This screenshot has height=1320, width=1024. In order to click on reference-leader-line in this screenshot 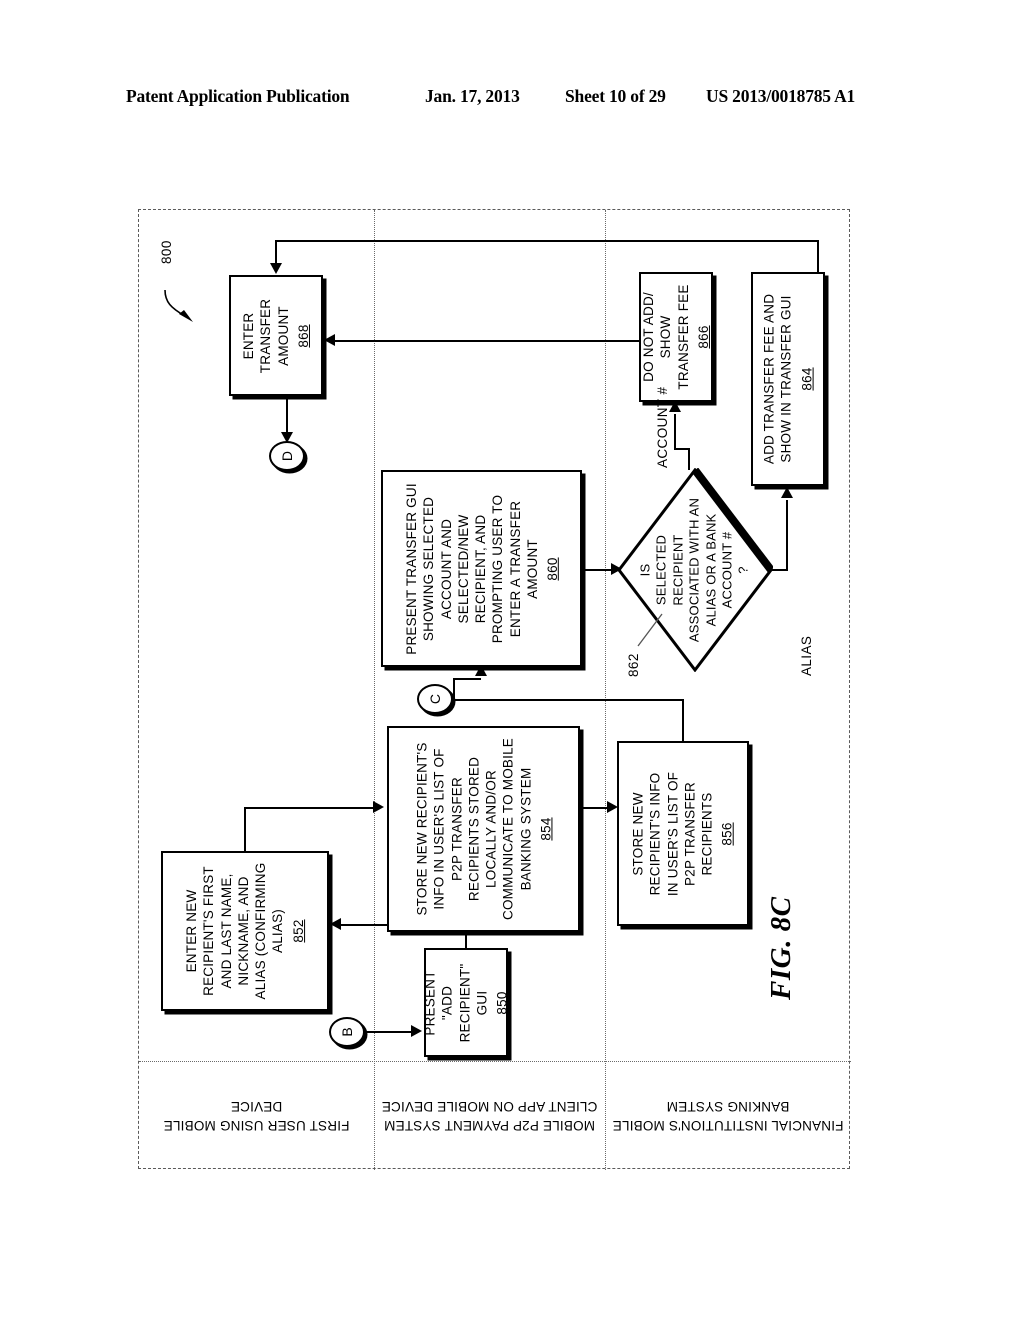, I will do `click(178, 305)`.